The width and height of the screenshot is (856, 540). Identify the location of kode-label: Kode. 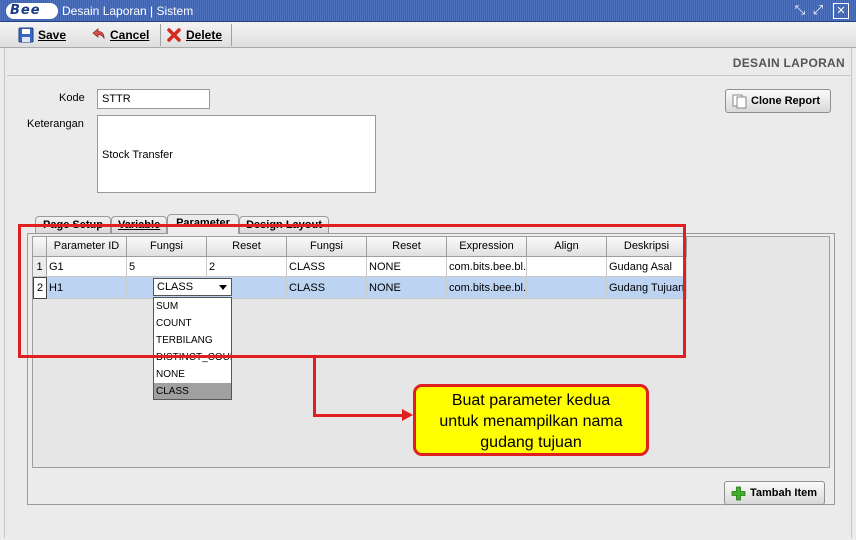
(72, 98).